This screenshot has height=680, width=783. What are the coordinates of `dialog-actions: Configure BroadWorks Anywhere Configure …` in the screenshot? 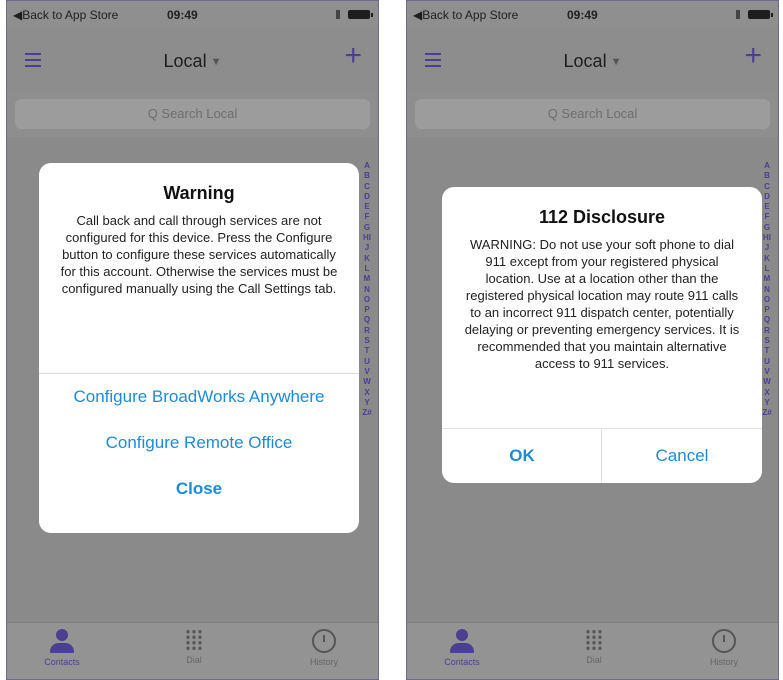 It's located at (199, 442).